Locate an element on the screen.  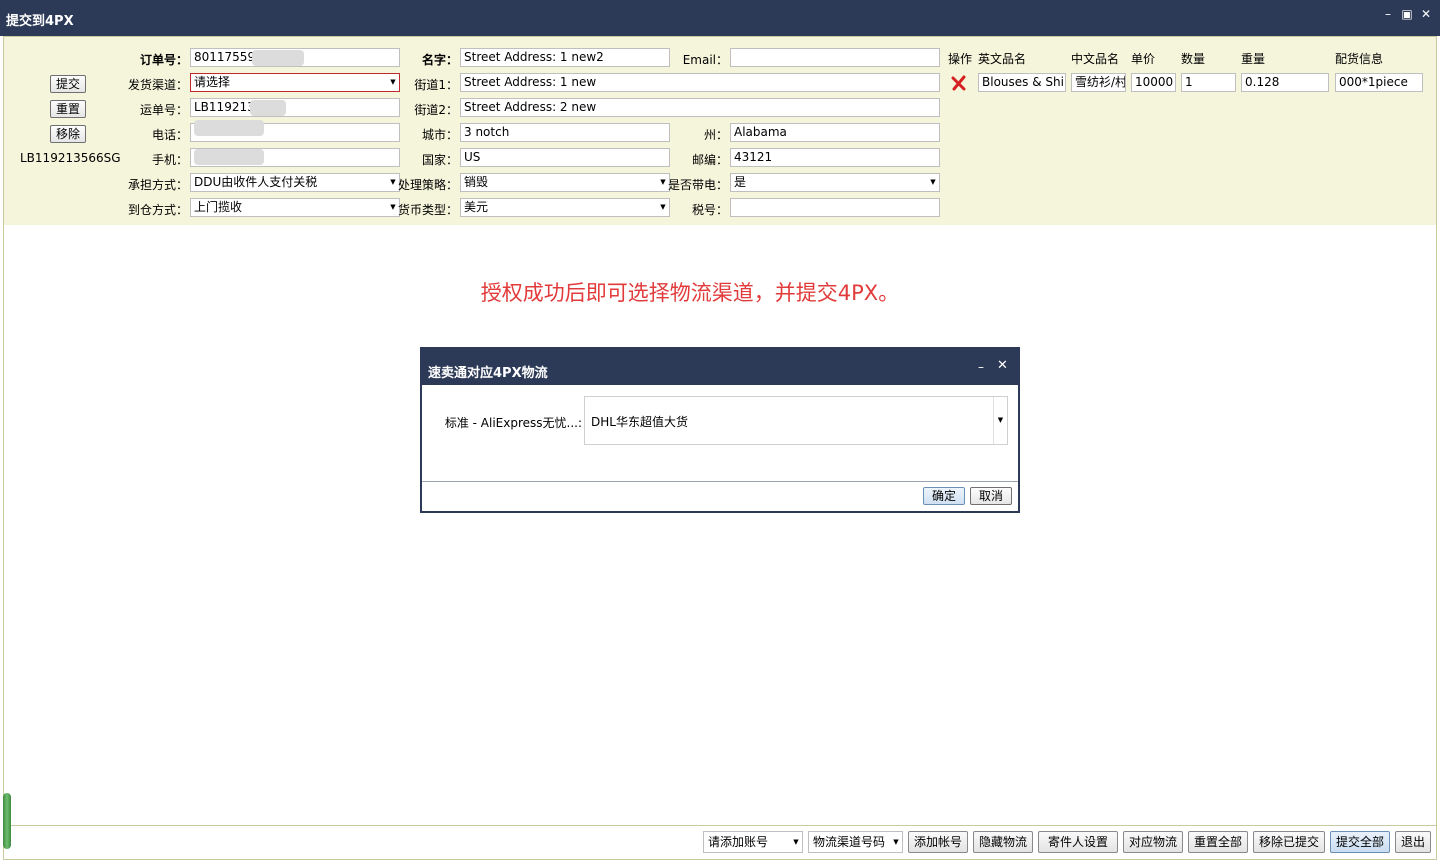
item-cn-name: 雪纺衫/村 is located at coordinates (1100, 82).